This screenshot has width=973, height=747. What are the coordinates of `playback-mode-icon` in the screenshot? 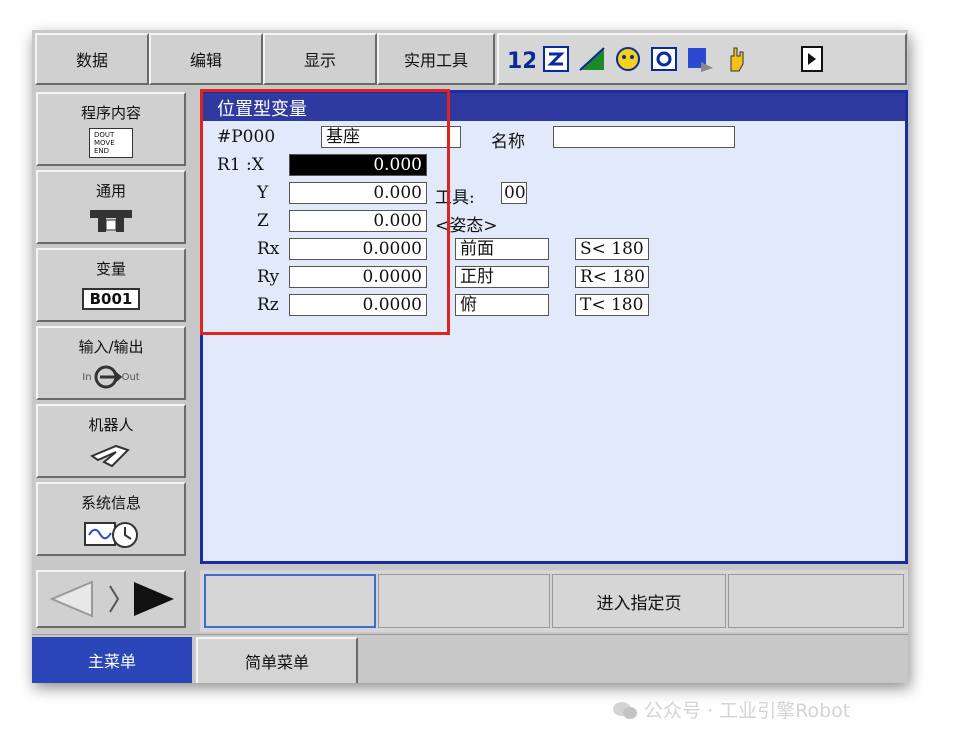 It's located at (700, 59).